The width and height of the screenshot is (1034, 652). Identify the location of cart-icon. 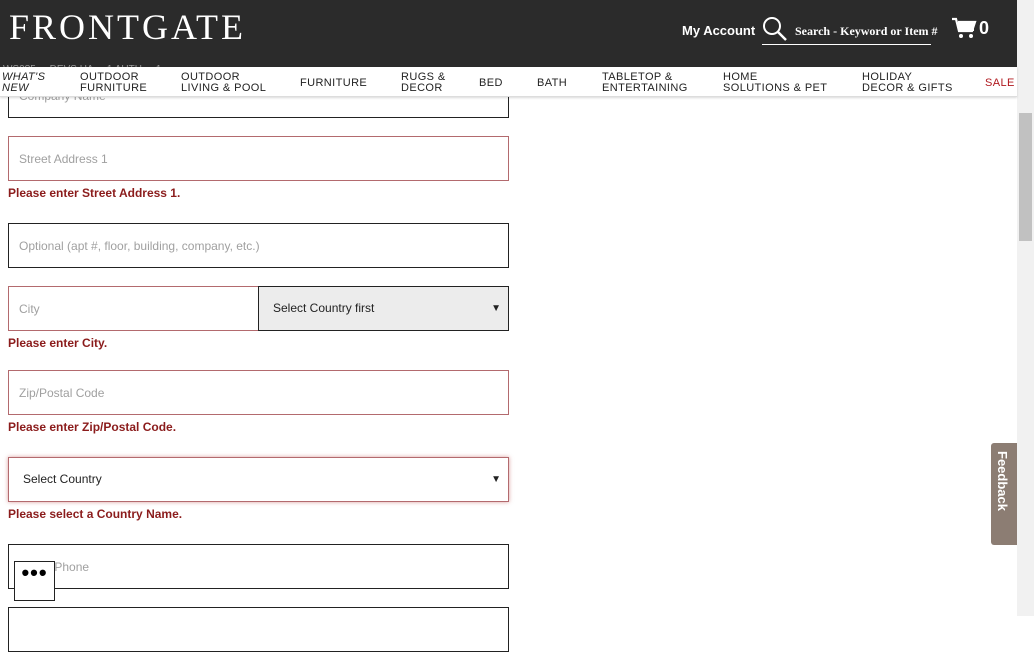
(964, 28).